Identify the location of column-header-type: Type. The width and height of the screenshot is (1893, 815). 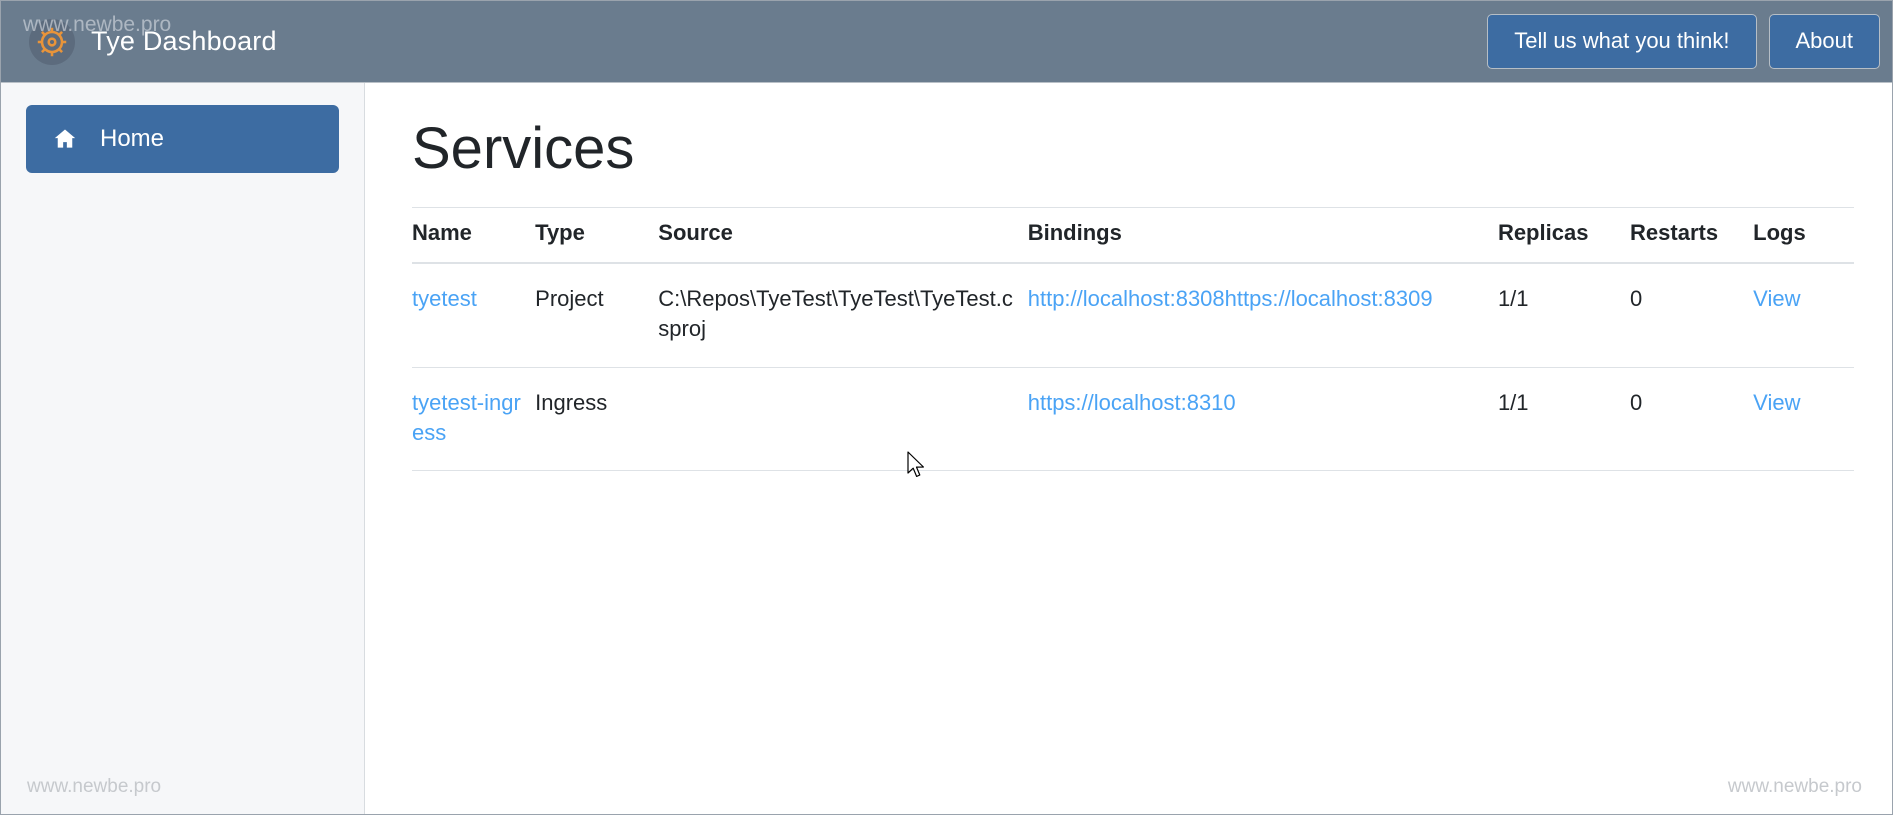
(597, 235).